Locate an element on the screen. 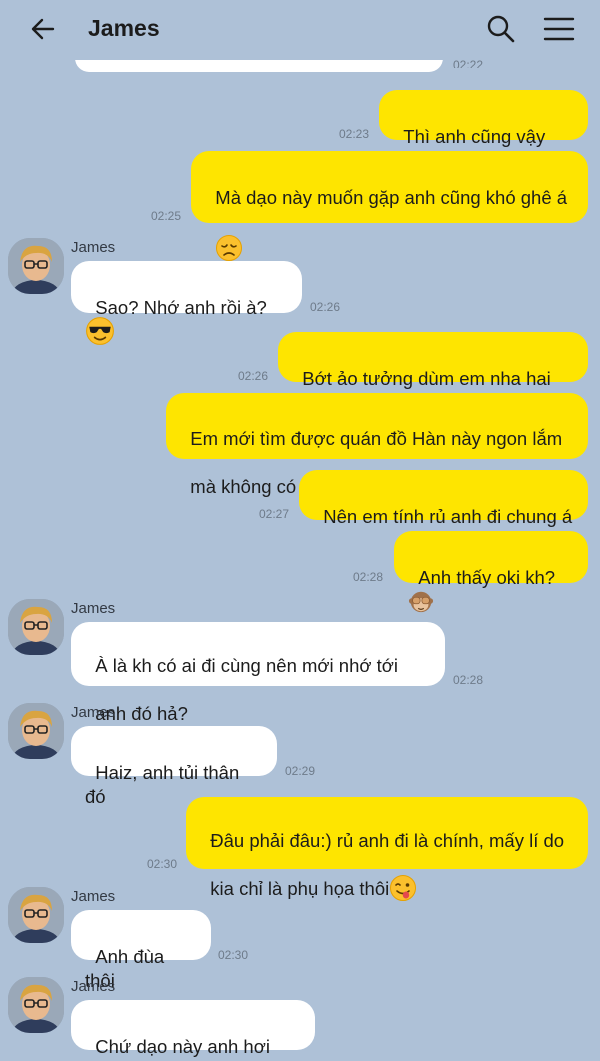 The image size is (600, 1061). my-message-bubble: Thì anh cũng vậy mà is located at coordinates (483, 130).